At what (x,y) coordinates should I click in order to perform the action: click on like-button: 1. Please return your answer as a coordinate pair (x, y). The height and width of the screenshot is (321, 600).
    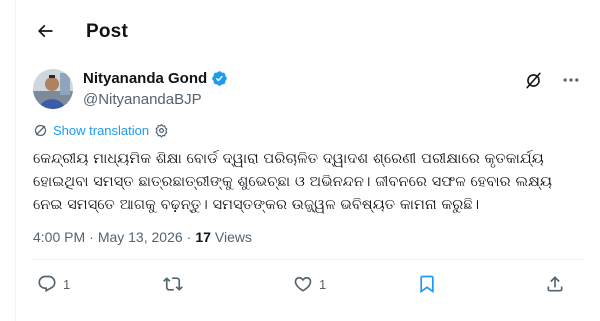
    Looking at the image, I should click on (309, 284).